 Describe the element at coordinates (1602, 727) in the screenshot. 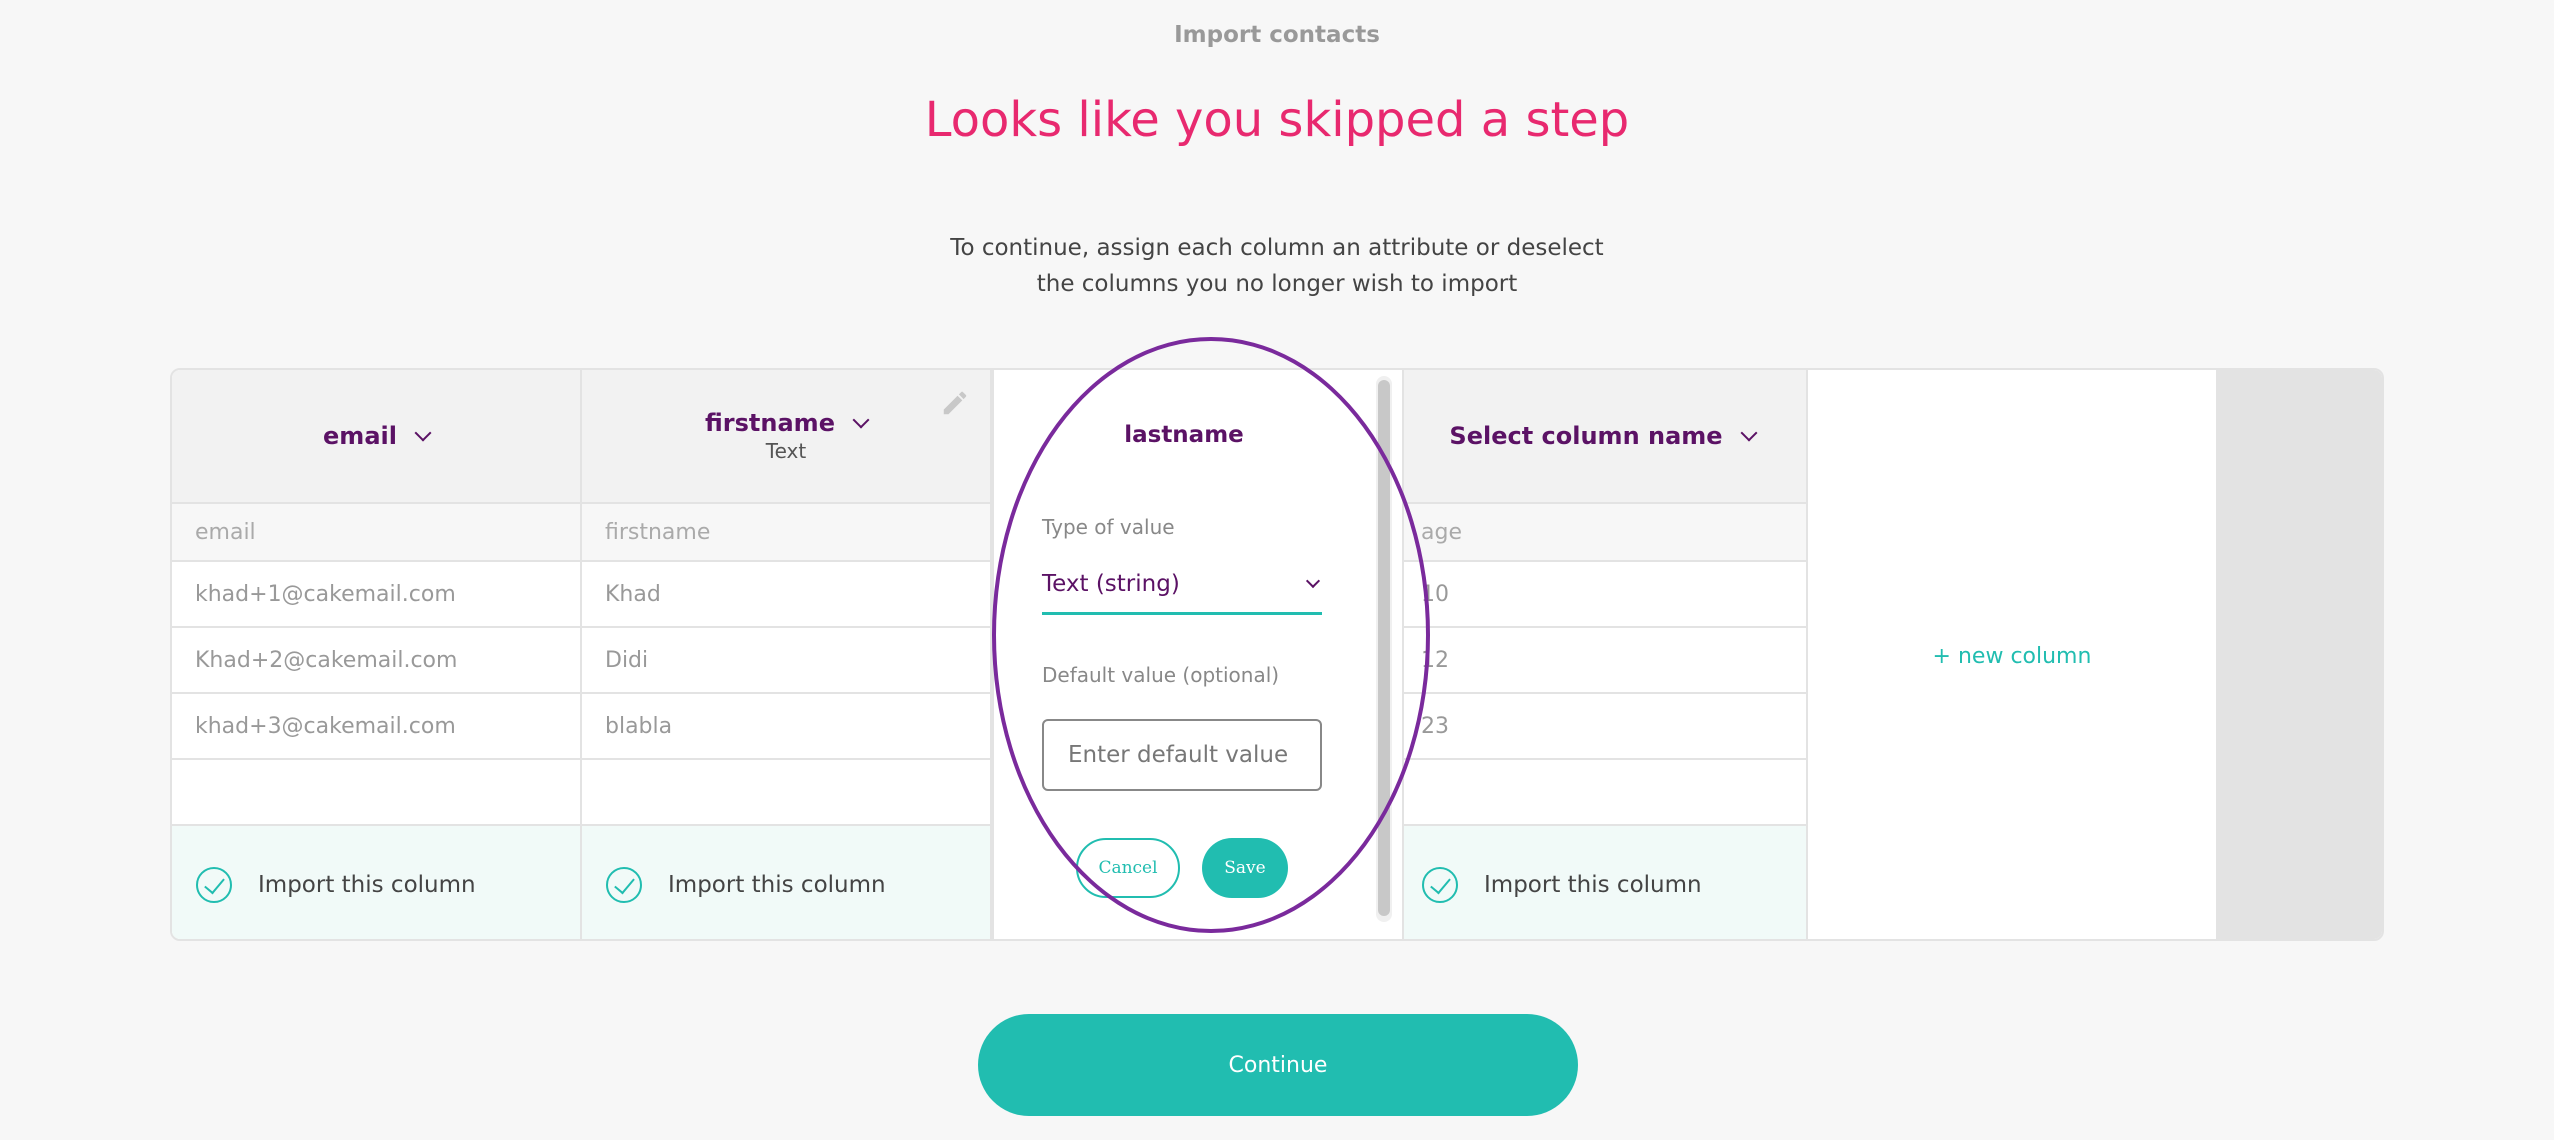

I see `table-cell: 23` at that location.